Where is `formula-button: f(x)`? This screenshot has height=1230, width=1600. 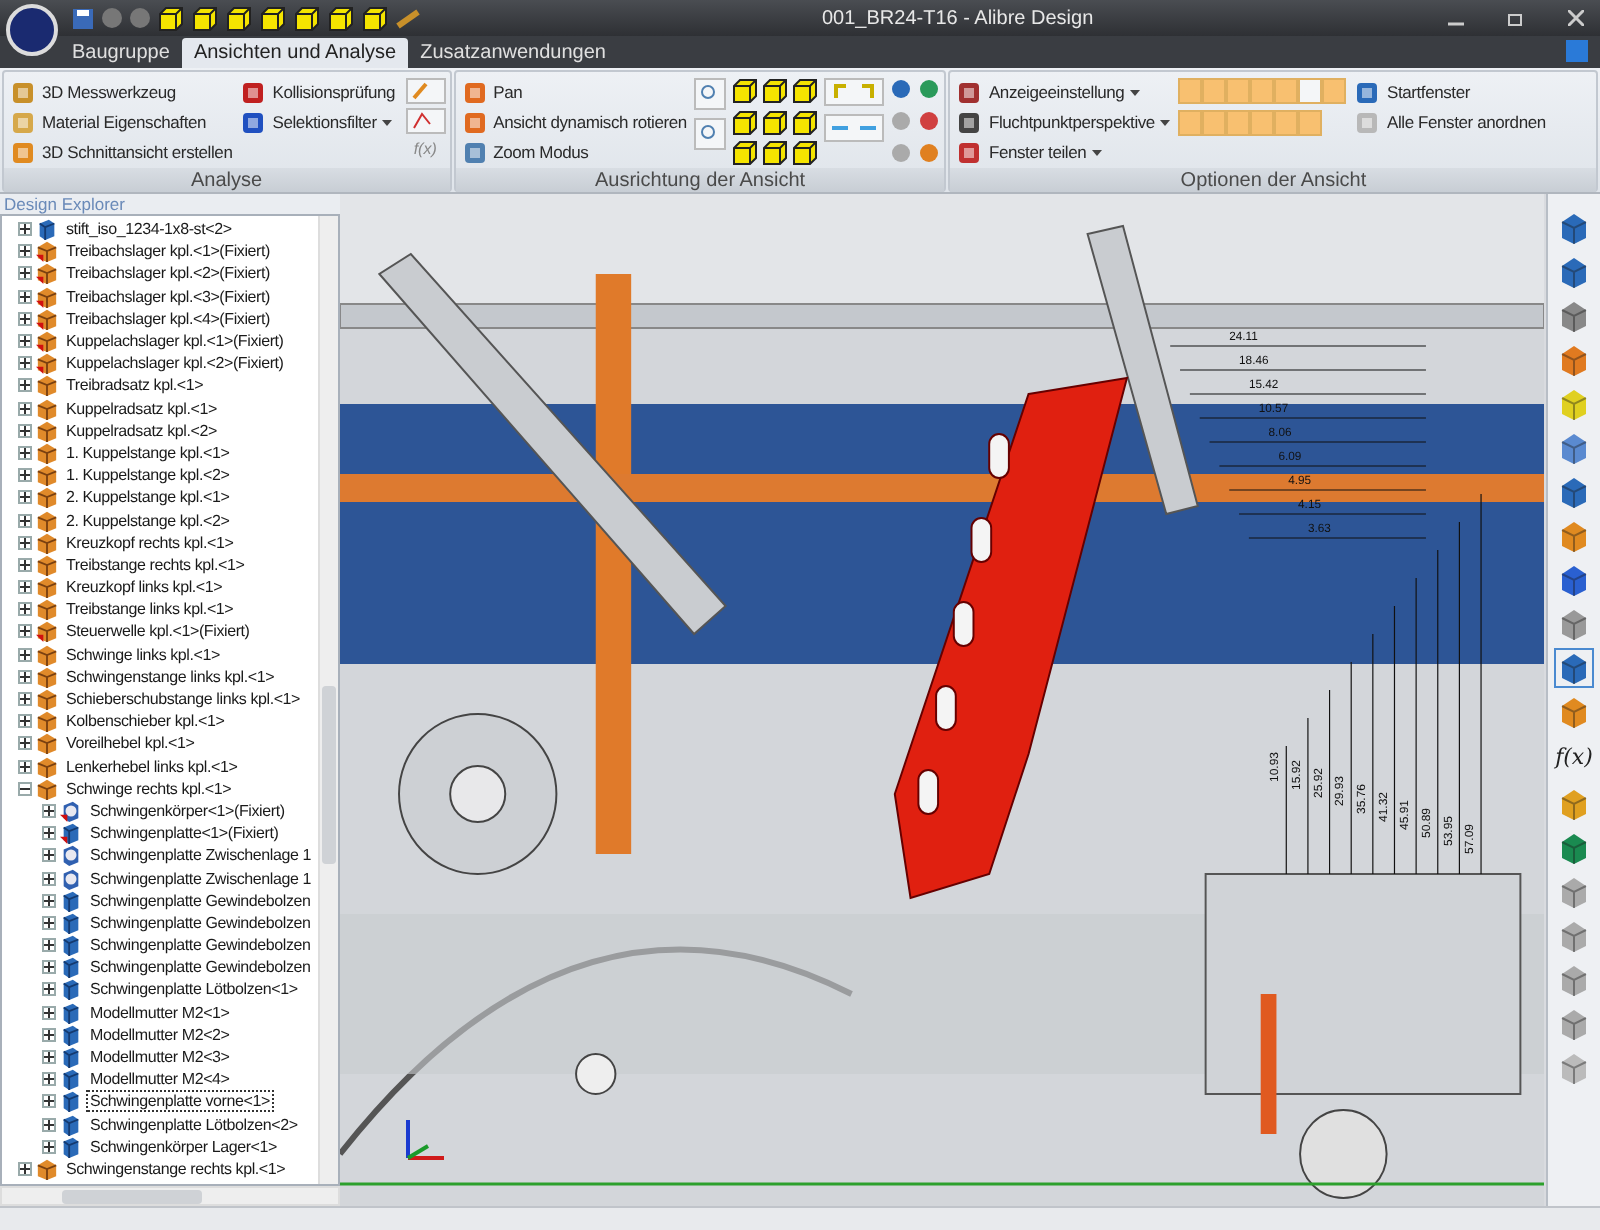 formula-button: f(x) is located at coordinates (1574, 758).